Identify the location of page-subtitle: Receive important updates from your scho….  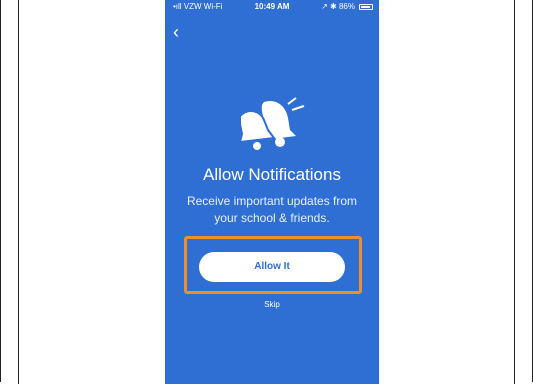
(272, 209).